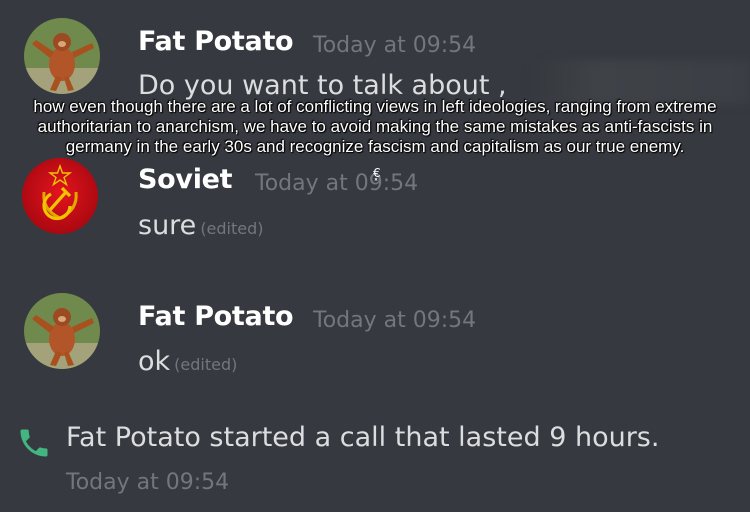 Image resolution: width=750 pixels, height=512 pixels. I want to click on message-body: ok, so click(154, 361).